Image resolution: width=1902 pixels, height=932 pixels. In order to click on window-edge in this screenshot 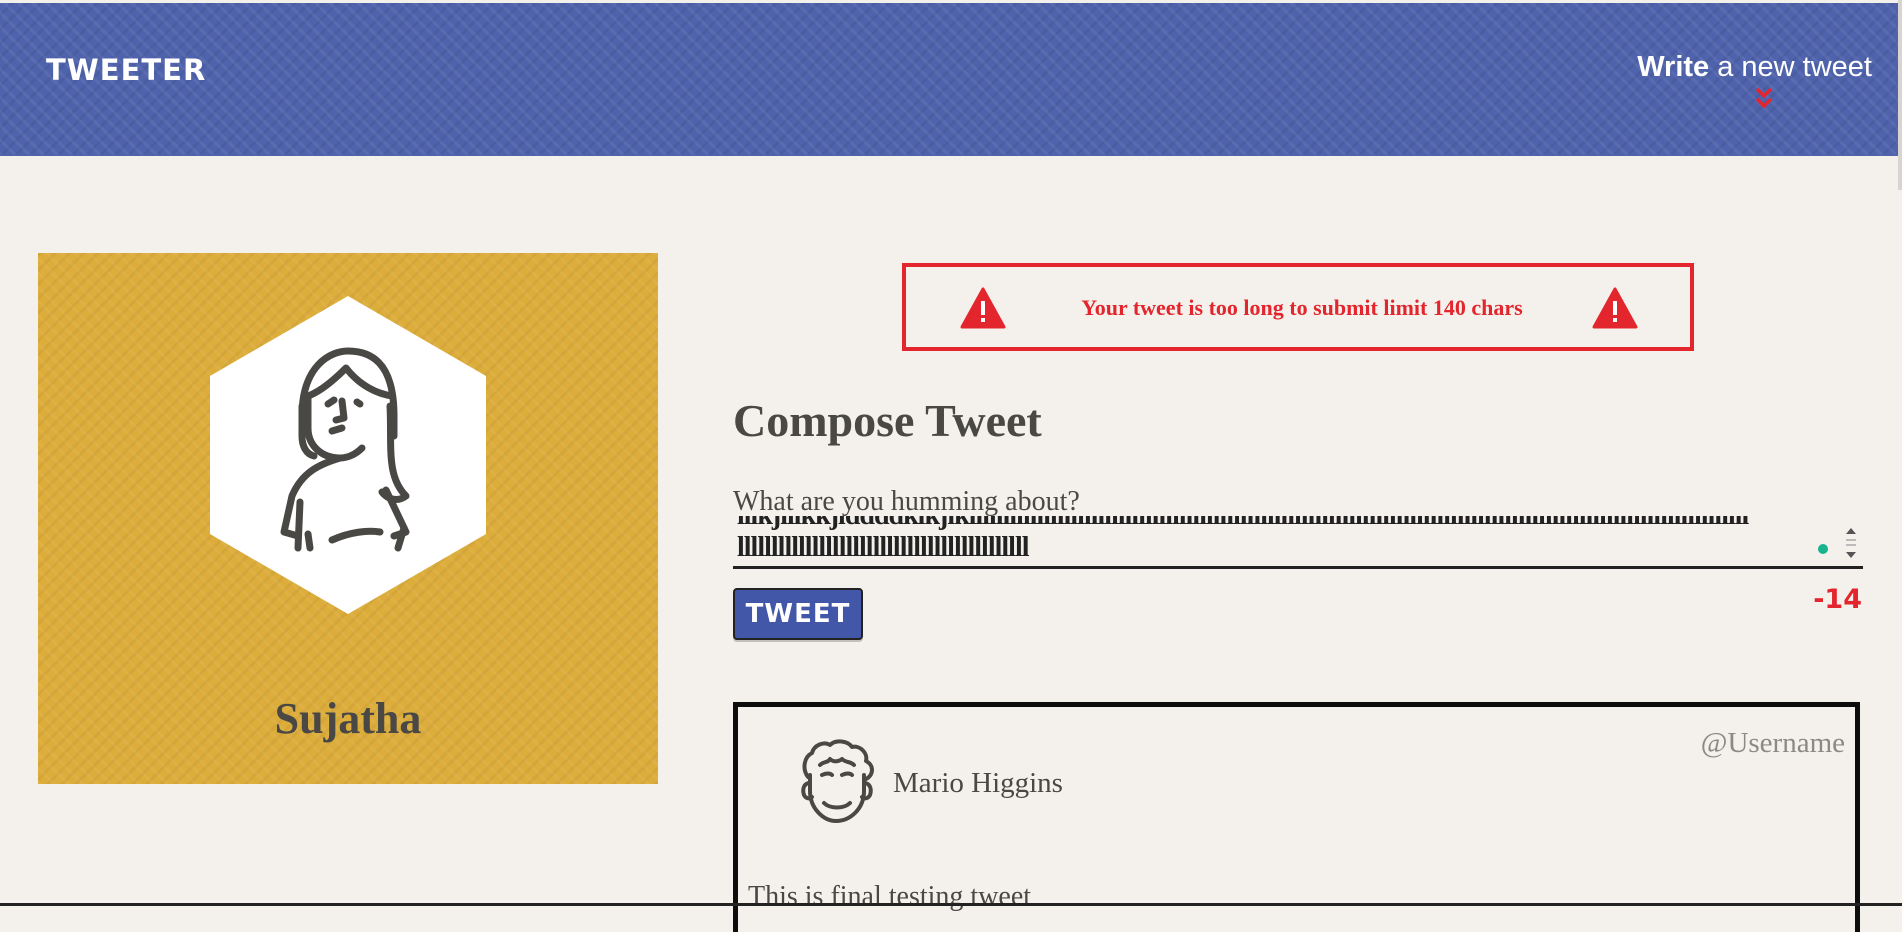, I will do `click(1900, 95)`.